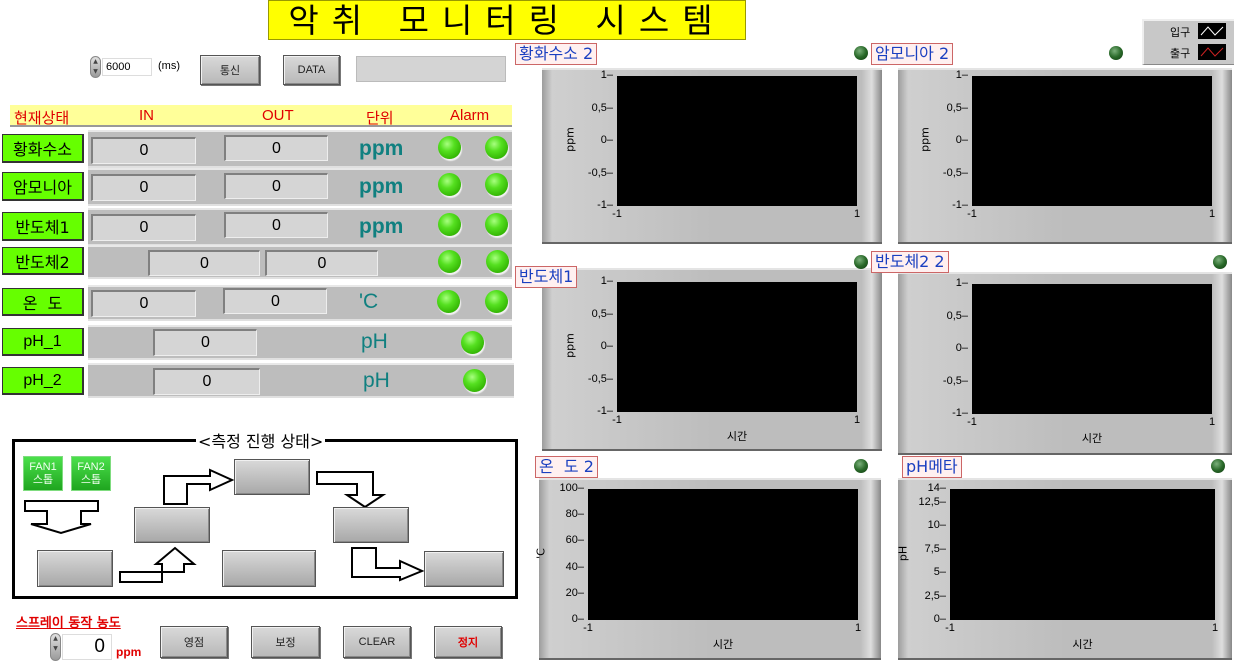  Describe the element at coordinates (546, 277) in the screenshot. I see `graph-2-title: 반도체1` at that location.